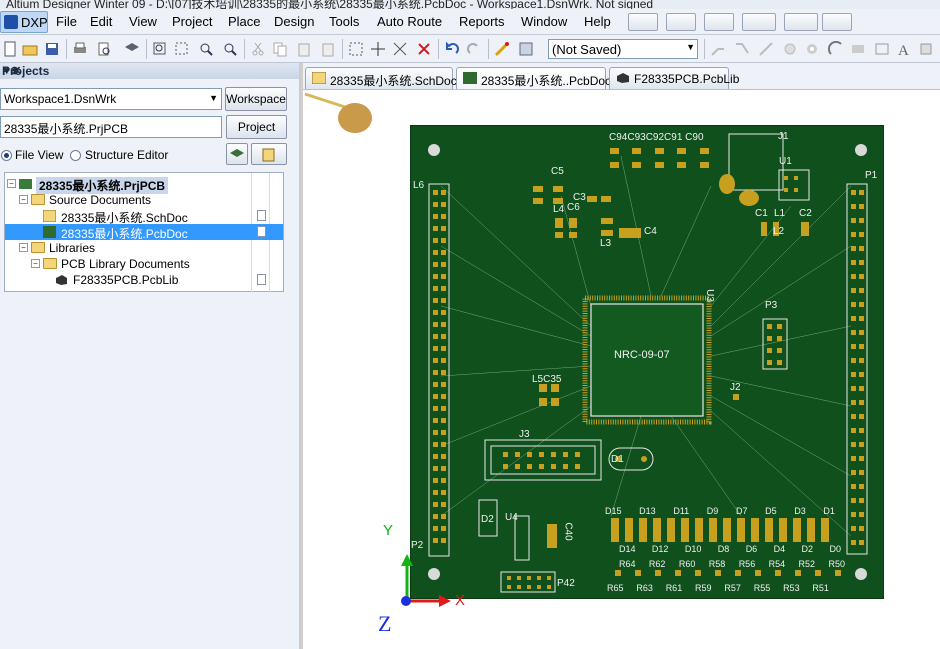 This screenshot has height=649, width=940. I want to click on cross-probe-icon, so click(502, 49).